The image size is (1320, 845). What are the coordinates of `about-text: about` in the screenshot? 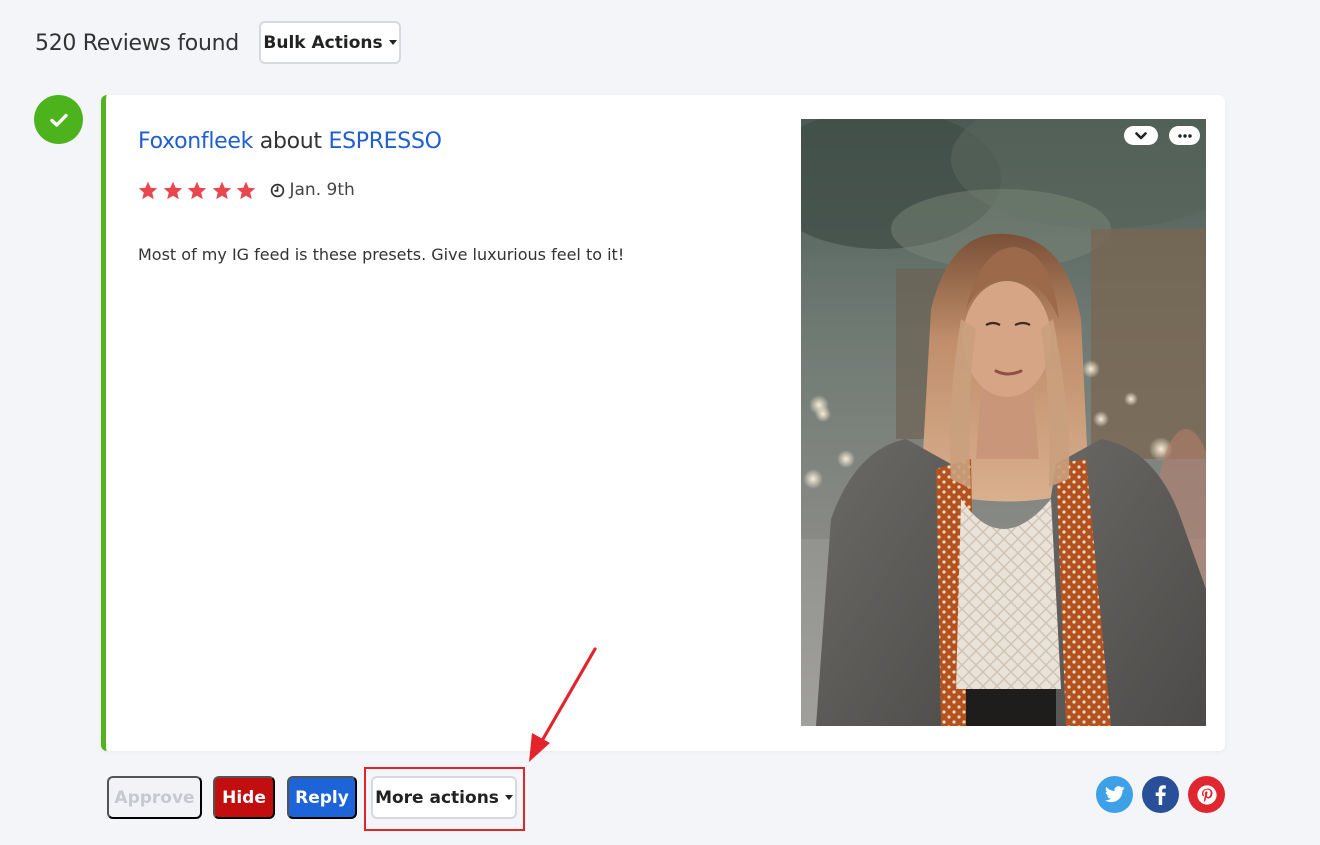 It's located at (290, 141).